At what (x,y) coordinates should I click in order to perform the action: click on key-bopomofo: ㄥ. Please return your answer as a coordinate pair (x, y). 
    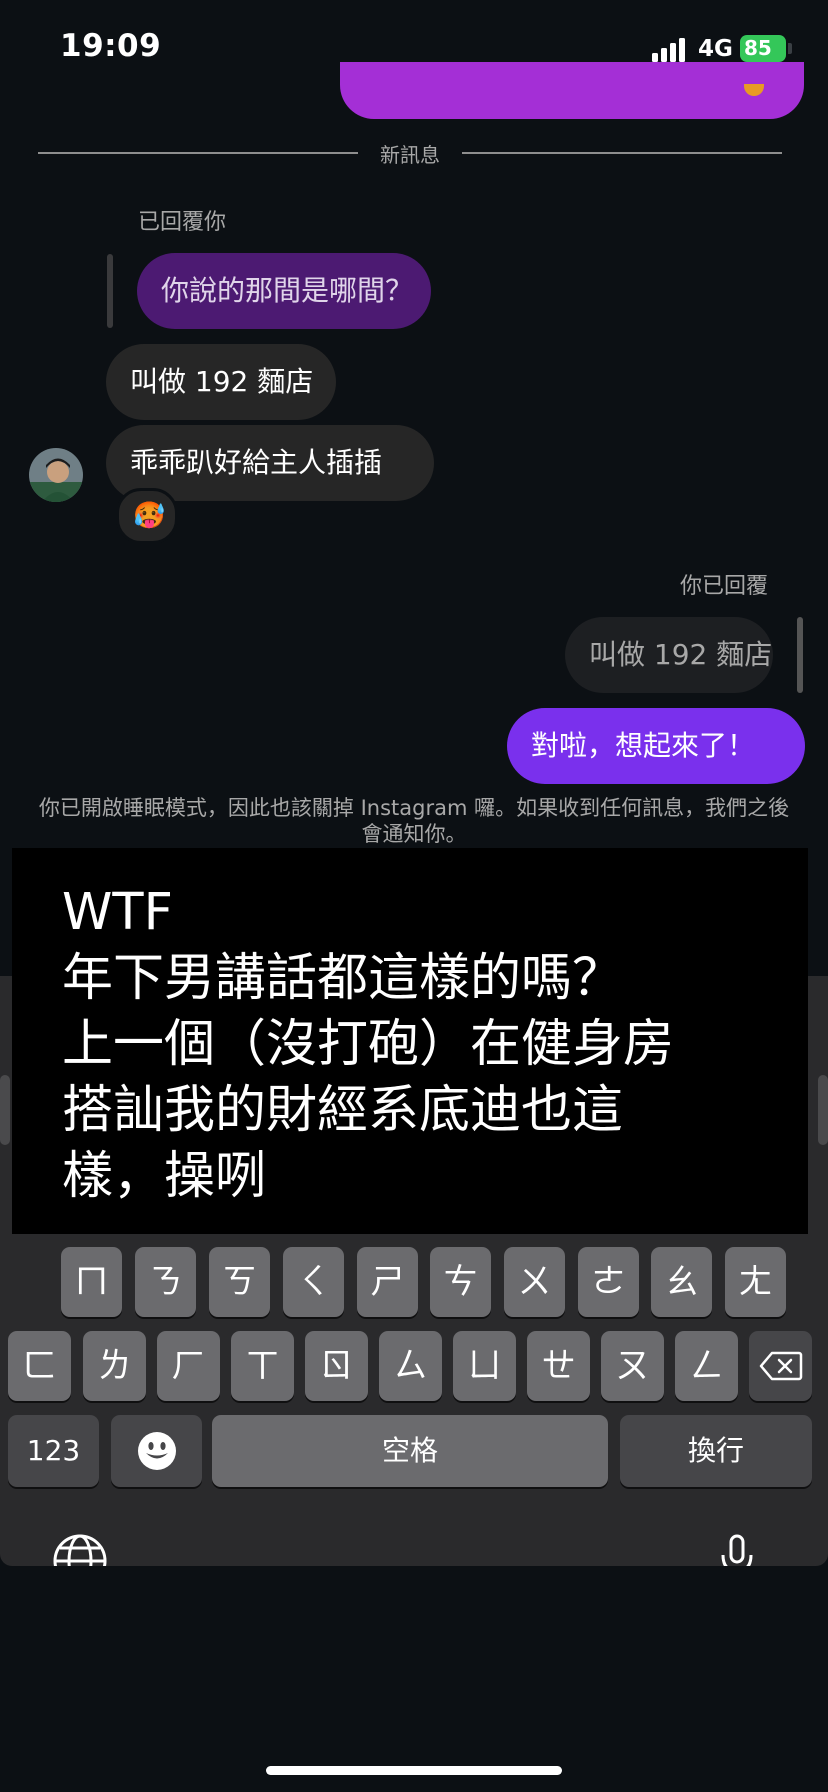
    Looking at the image, I should click on (706, 1366).